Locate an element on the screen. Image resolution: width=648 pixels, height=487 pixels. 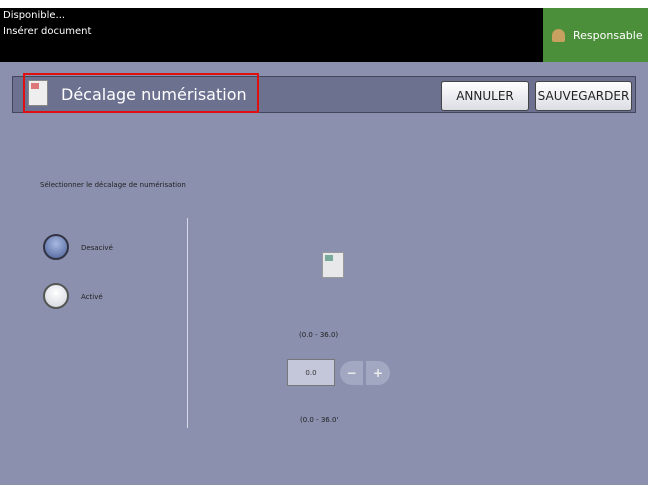
status-message: Insérer document is located at coordinates (47, 31).